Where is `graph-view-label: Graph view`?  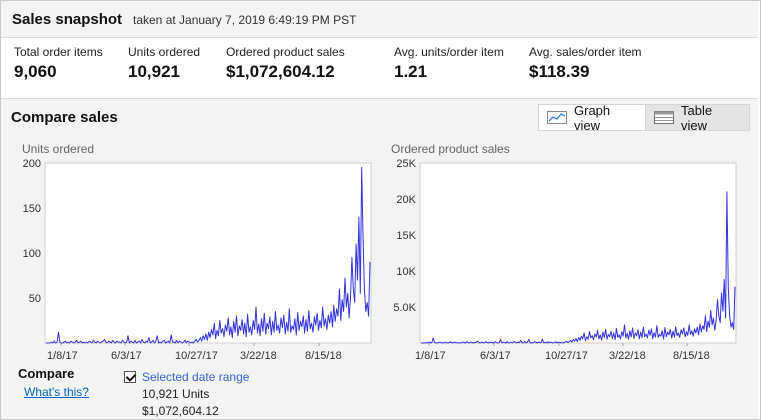
graph-view-label: Graph view is located at coordinates (592, 117).